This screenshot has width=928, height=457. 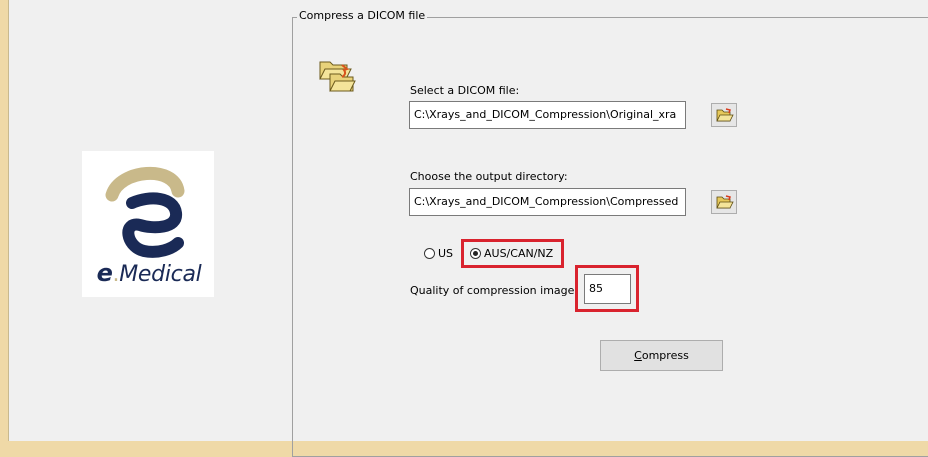 I want to click on compress-button: Compress, so click(x=661, y=355).